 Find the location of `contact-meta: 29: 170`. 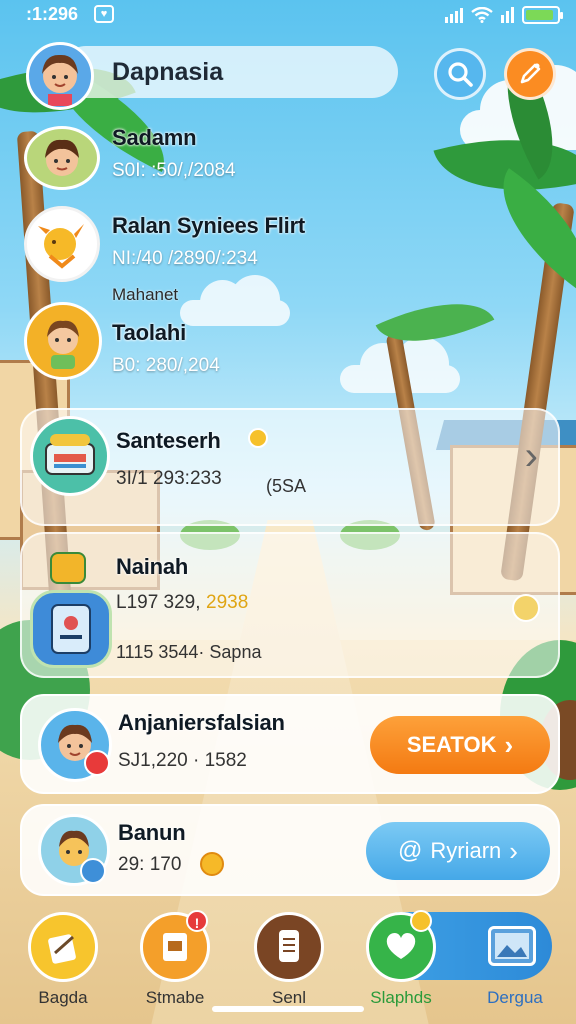

contact-meta: 29: 170 is located at coordinates (150, 864).